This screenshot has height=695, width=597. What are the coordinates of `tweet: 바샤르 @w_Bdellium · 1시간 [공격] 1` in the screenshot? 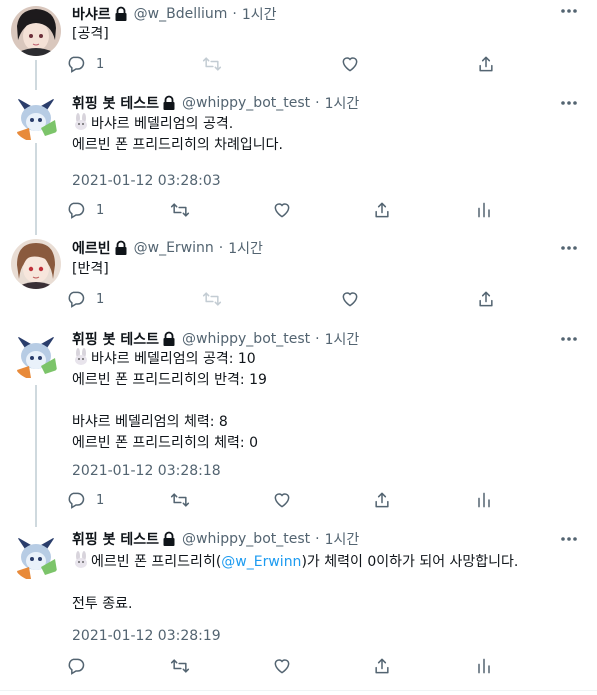 It's located at (298, 44).